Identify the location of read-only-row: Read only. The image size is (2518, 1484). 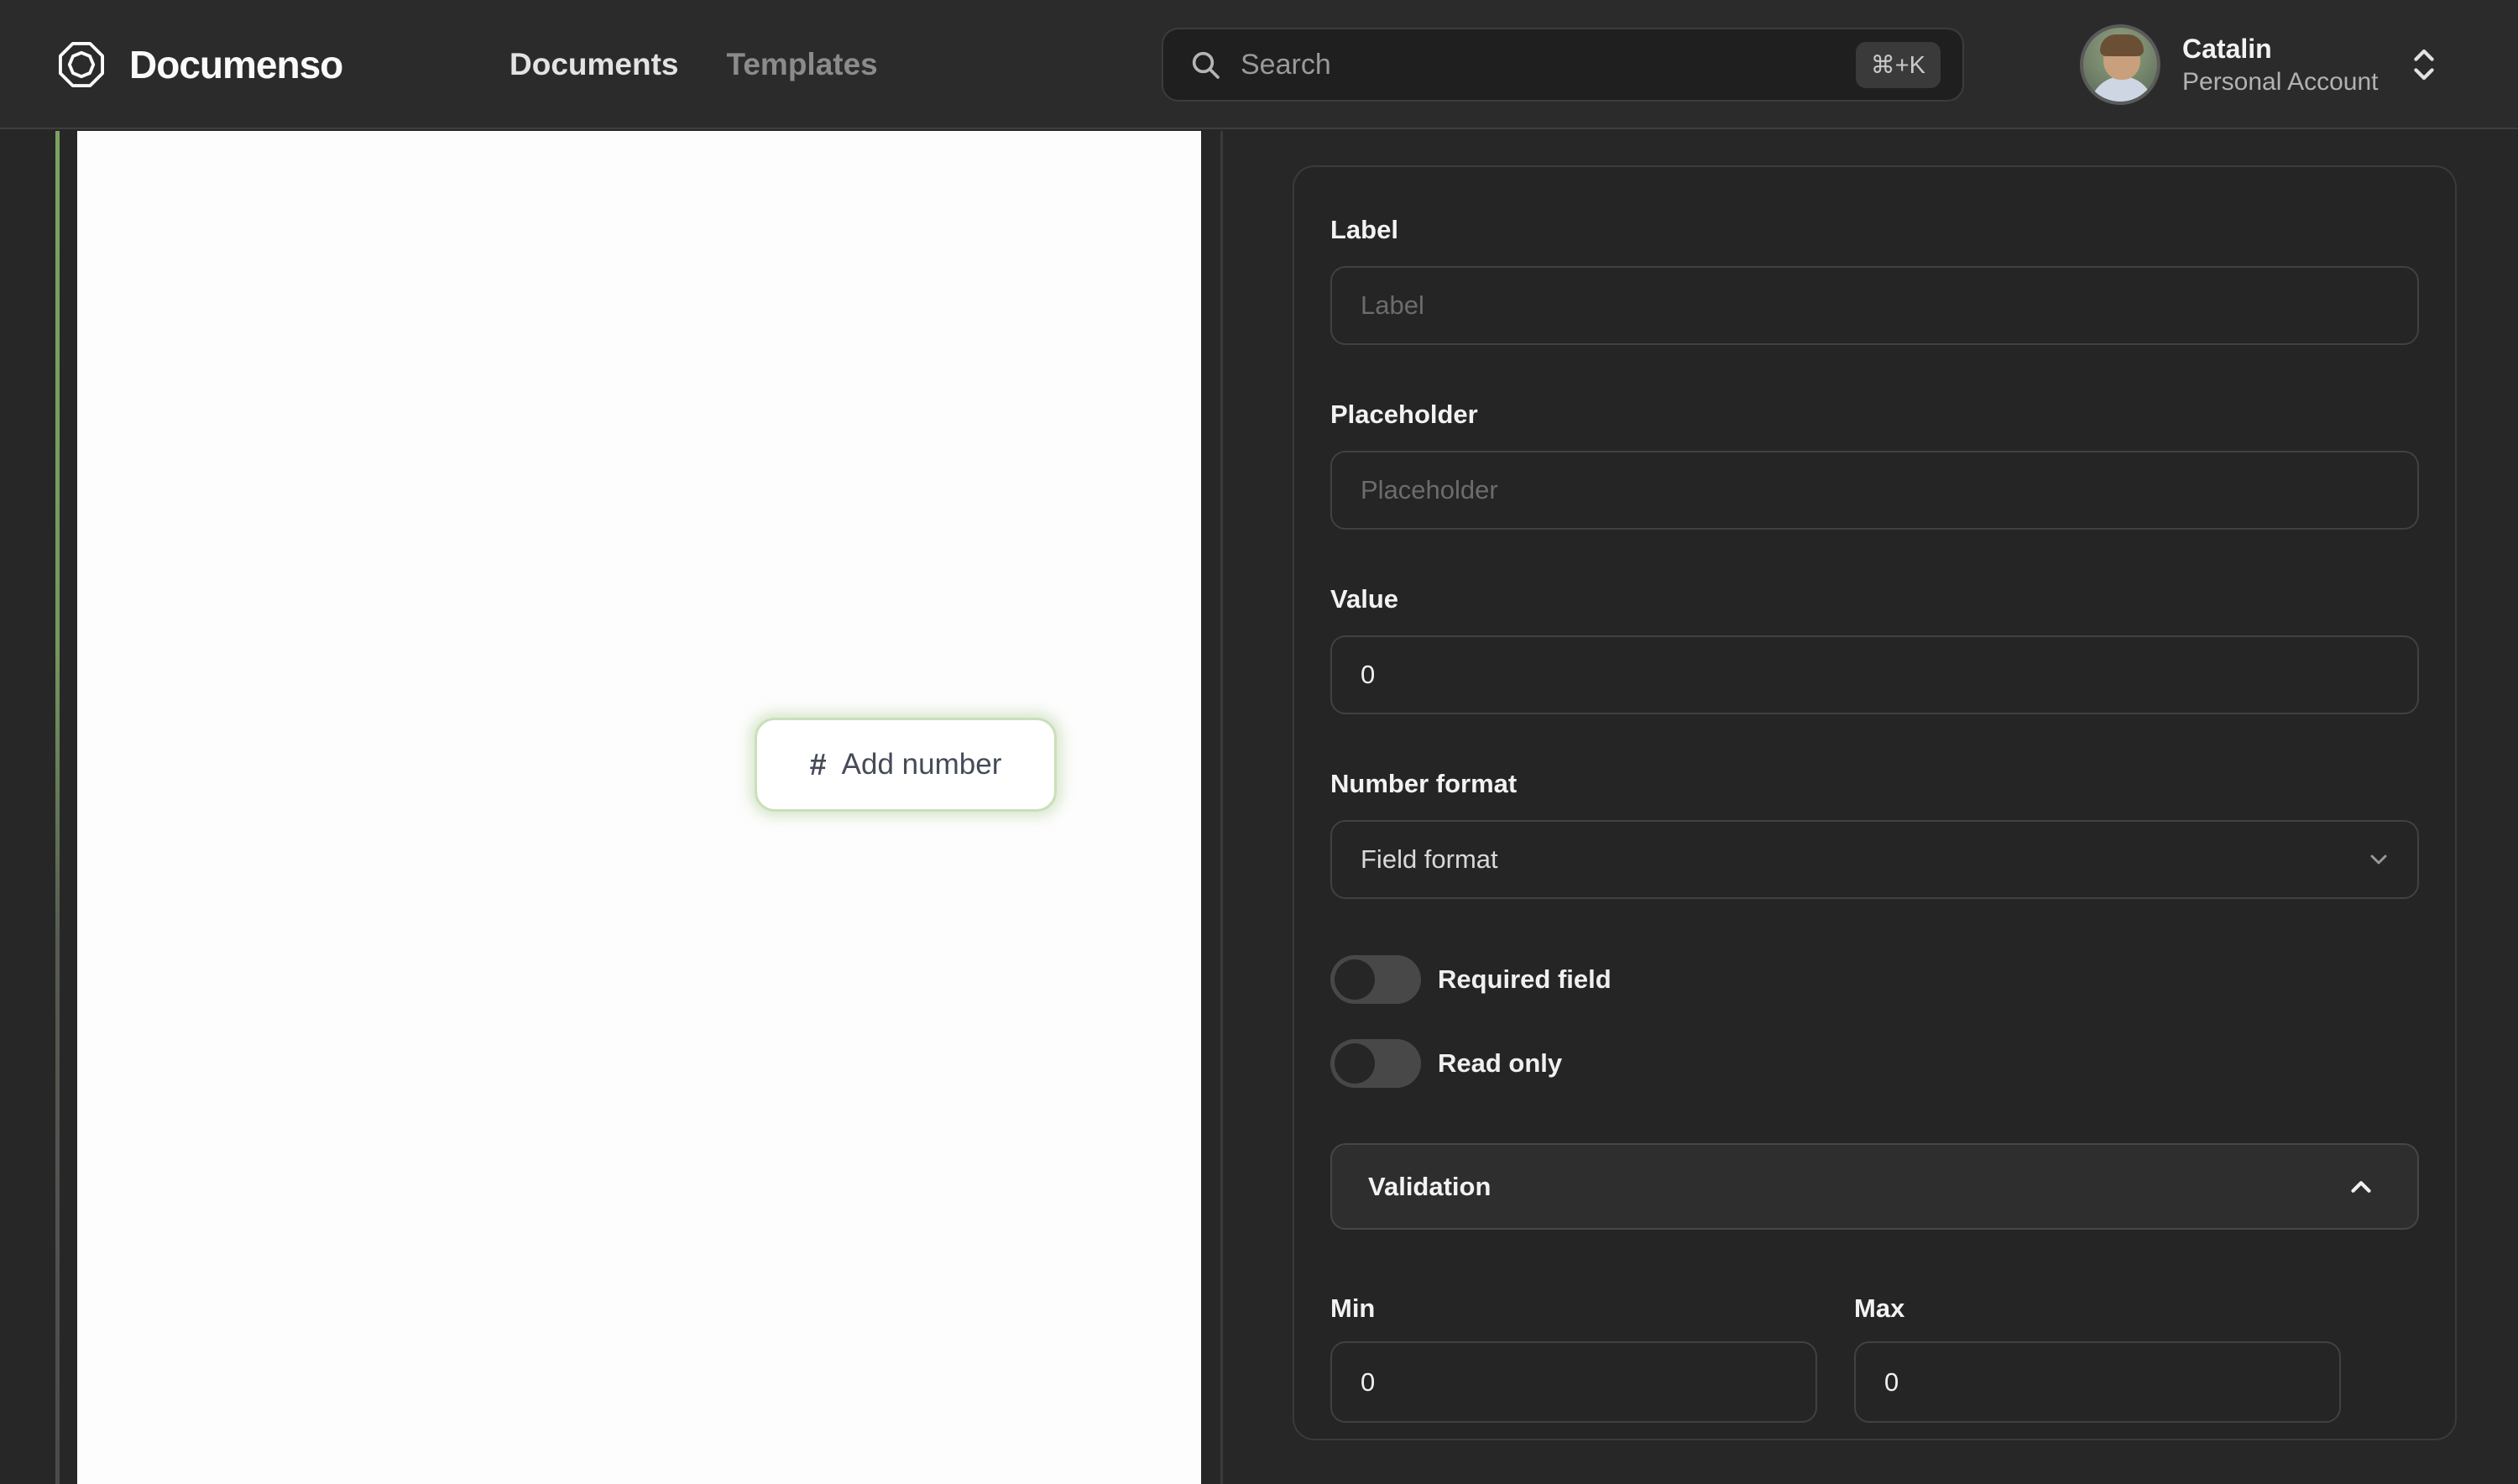
(1875, 1063).